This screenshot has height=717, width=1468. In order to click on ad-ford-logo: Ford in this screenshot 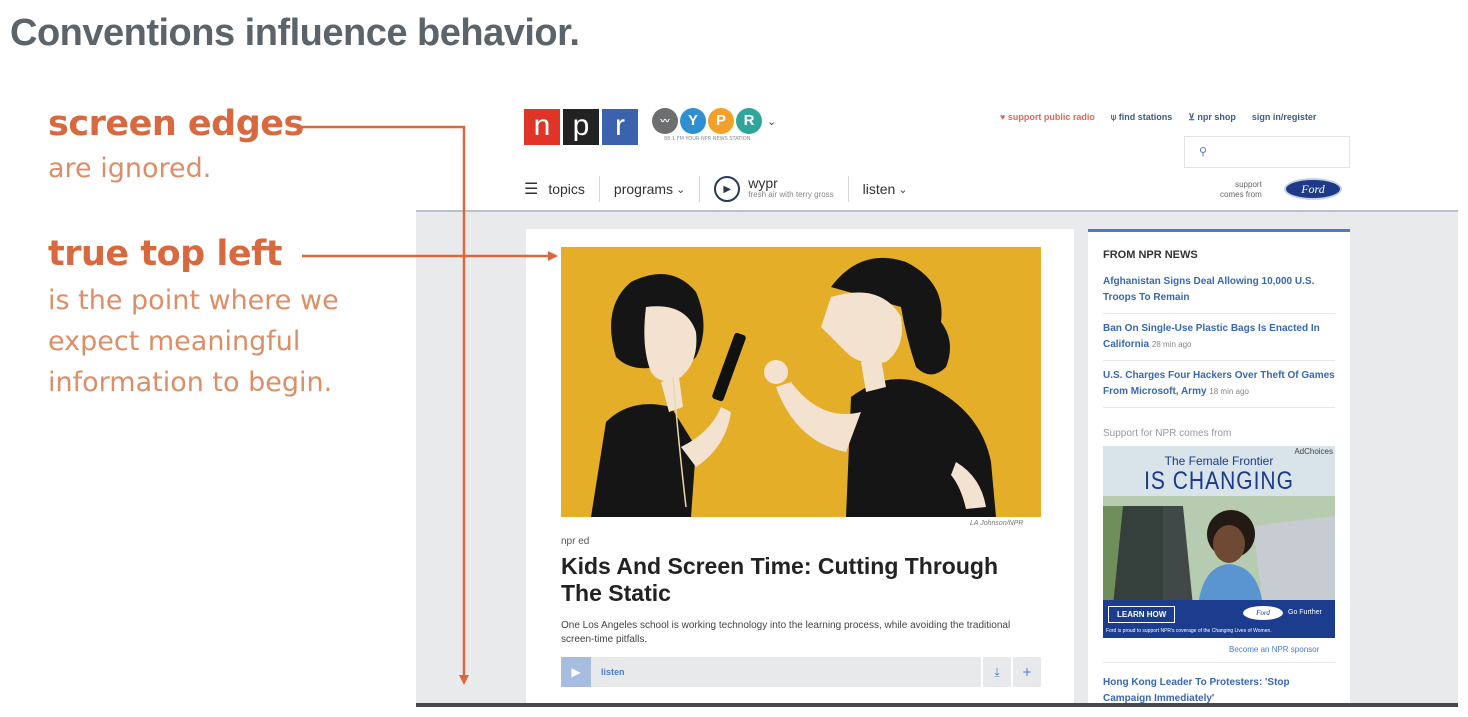, I will do `click(1263, 613)`.